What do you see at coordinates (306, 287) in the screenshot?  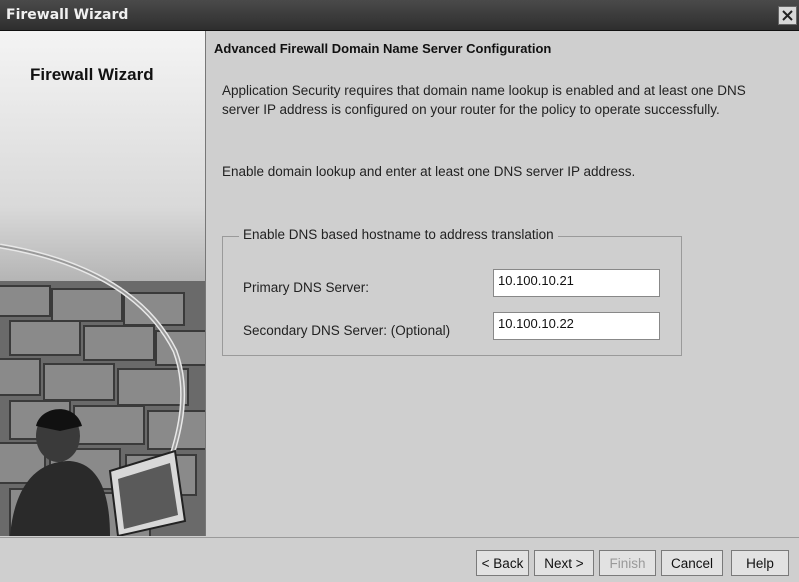 I see `primary-dns-label: Primary DNS Server:` at bounding box center [306, 287].